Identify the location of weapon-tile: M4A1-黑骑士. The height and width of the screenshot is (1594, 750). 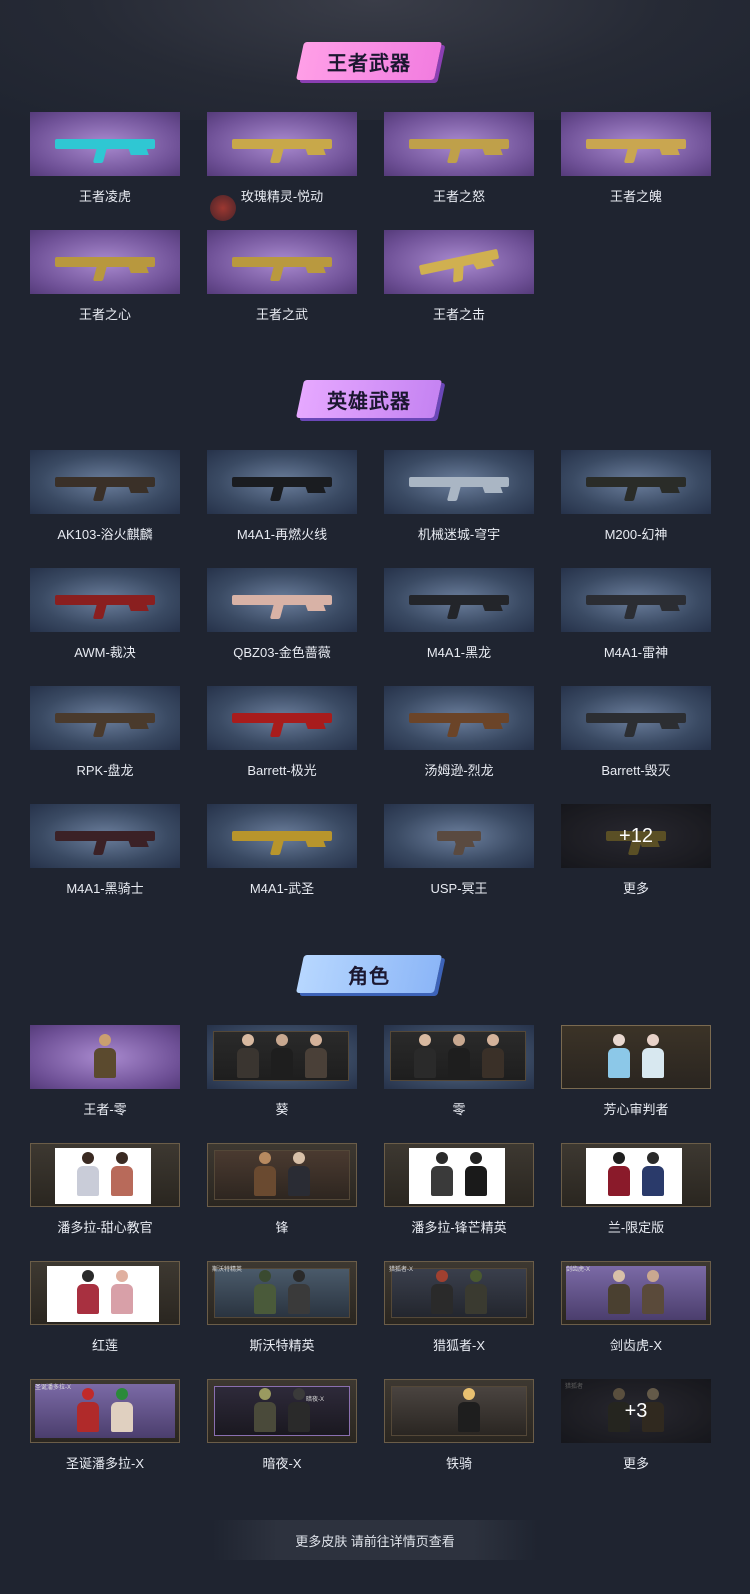
(105, 850).